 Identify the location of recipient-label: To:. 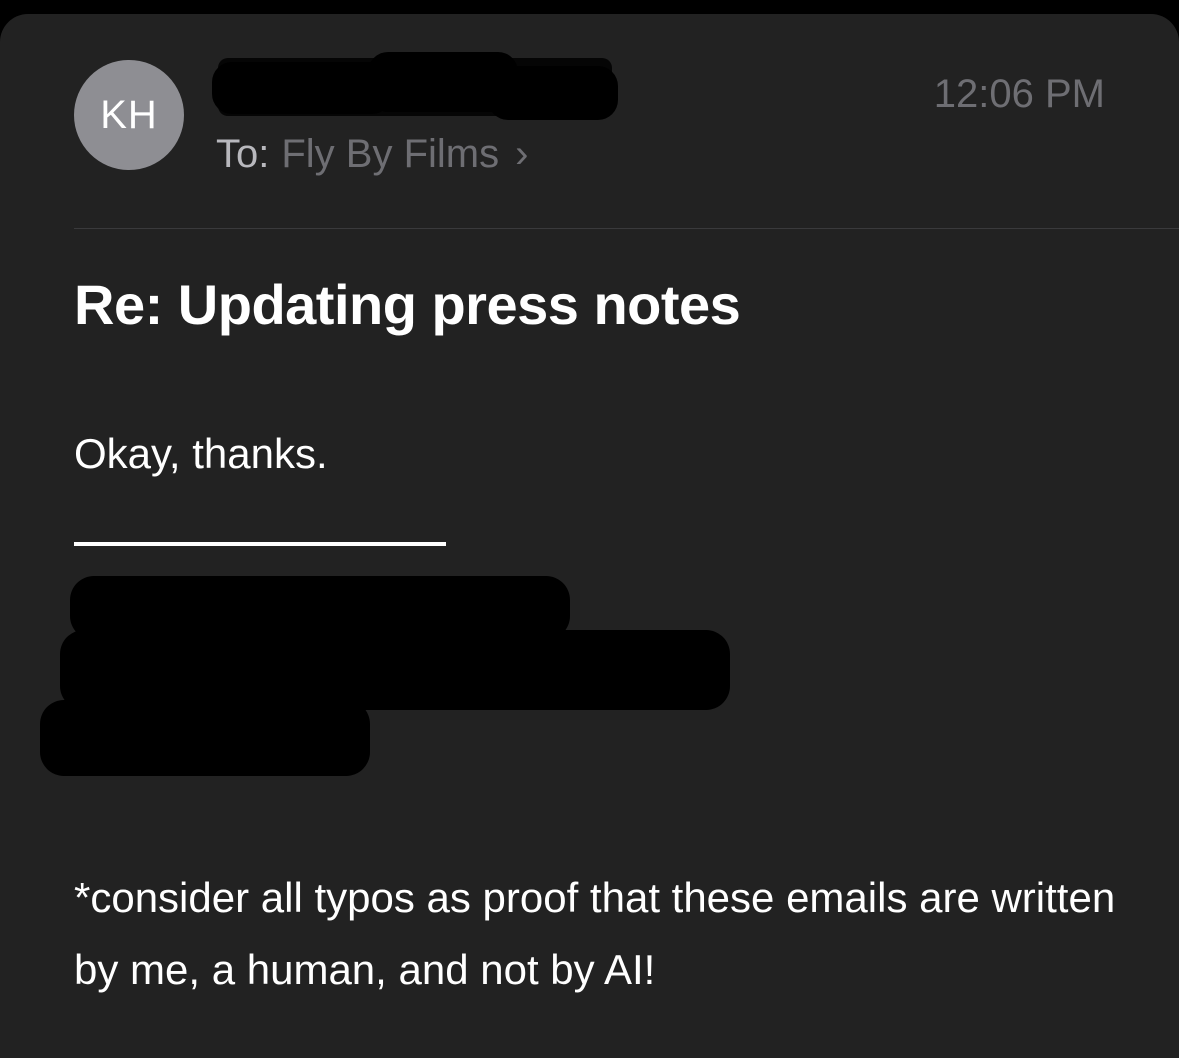
(243, 154).